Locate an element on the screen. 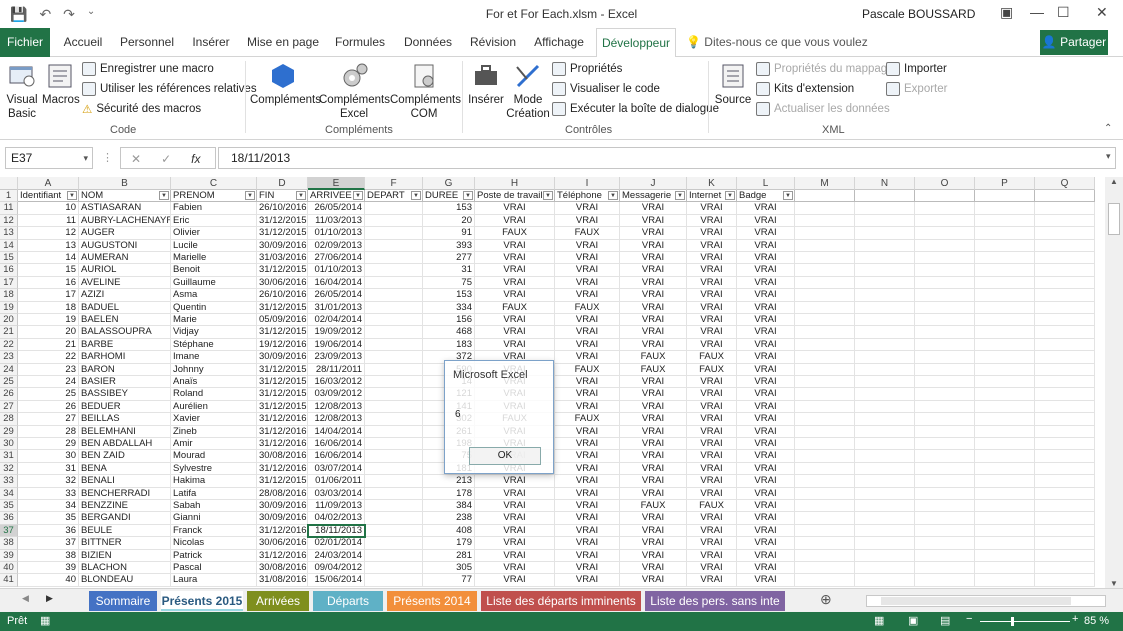  column-header-q: Q is located at coordinates (1065, 183).